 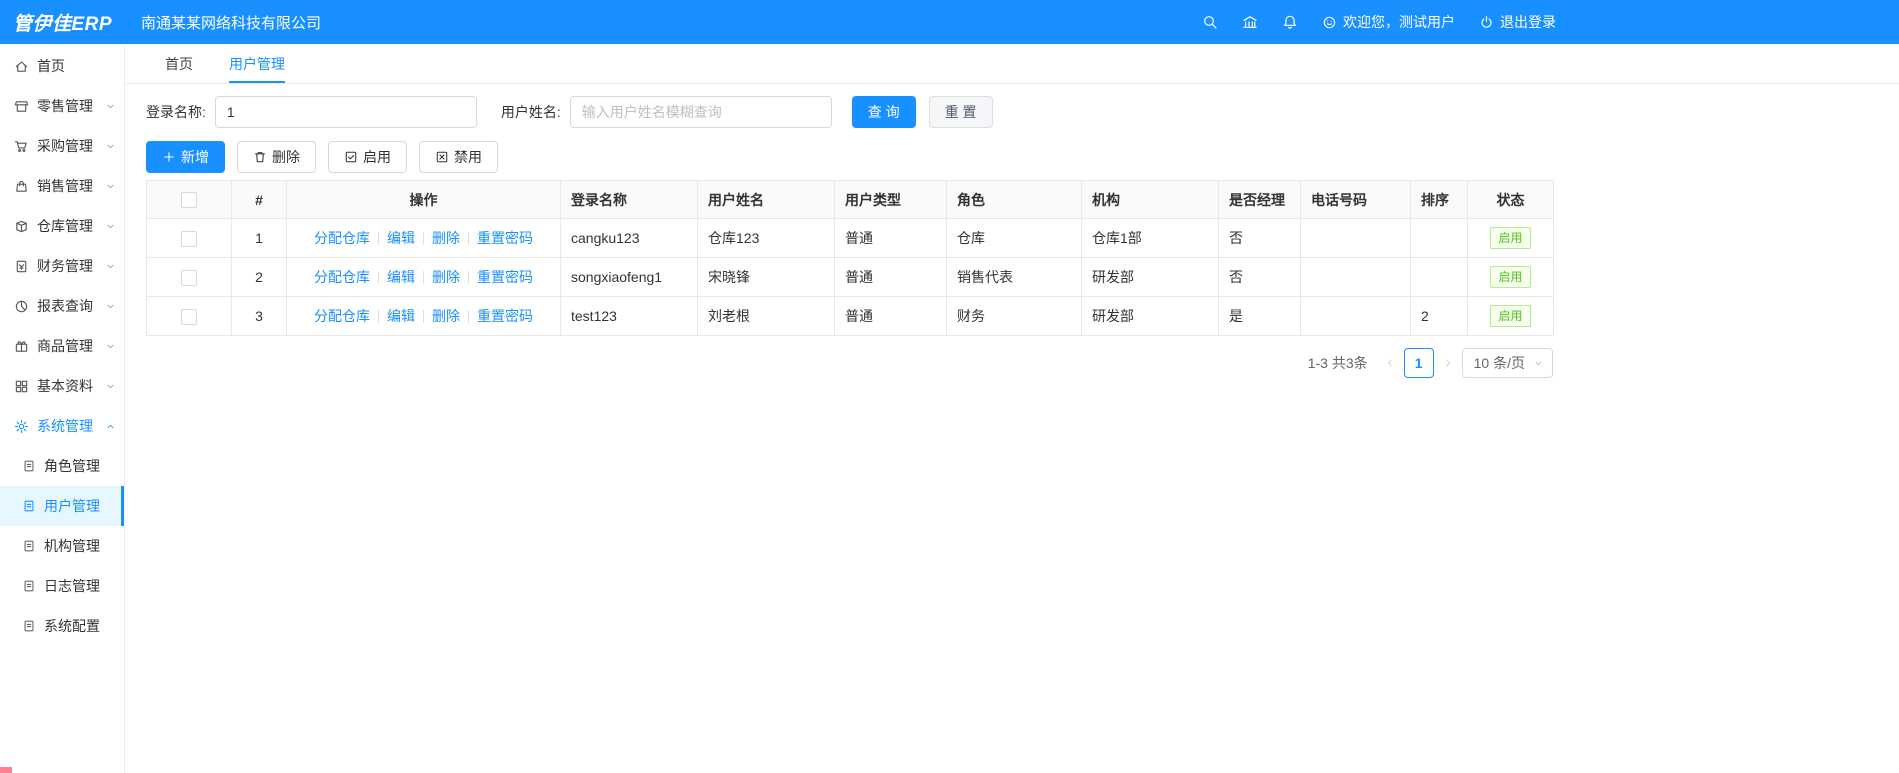 I want to click on column-header: #, so click(x=259, y=199).